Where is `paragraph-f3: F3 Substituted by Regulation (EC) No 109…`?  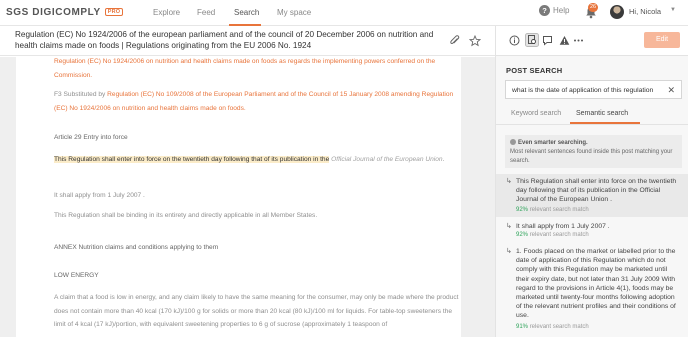 paragraph-f3: F3 Substituted by Regulation (EC) No 109… is located at coordinates (256, 101).